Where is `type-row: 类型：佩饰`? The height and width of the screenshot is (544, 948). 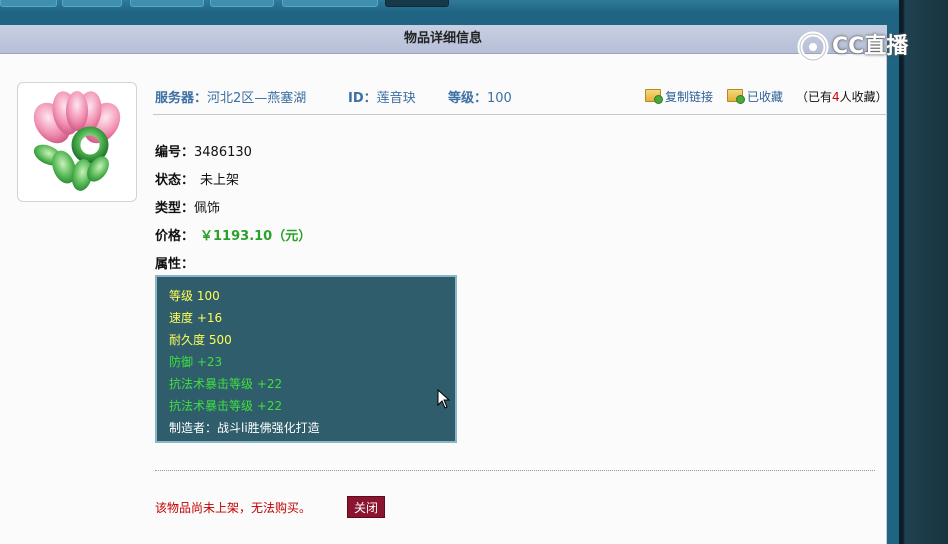
type-row: 类型：佩饰 is located at coordinates (187, 206).